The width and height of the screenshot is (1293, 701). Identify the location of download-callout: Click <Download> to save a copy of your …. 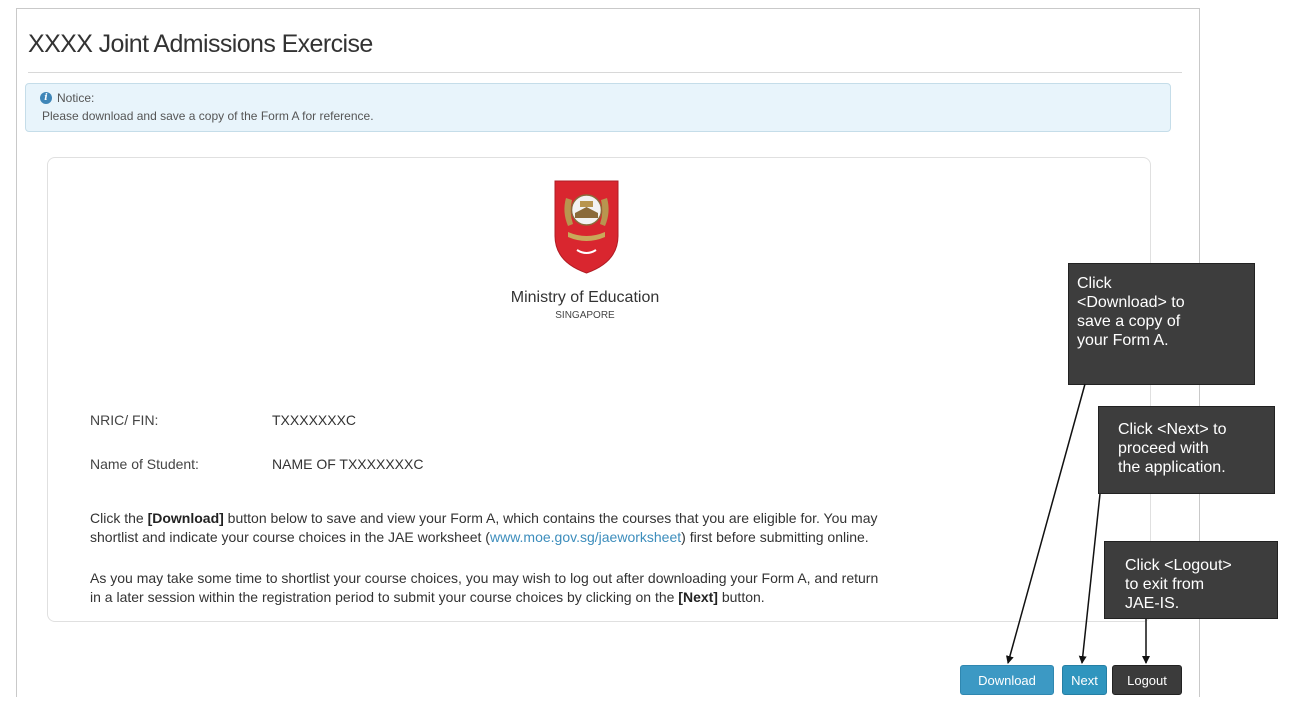
(1161, 324).